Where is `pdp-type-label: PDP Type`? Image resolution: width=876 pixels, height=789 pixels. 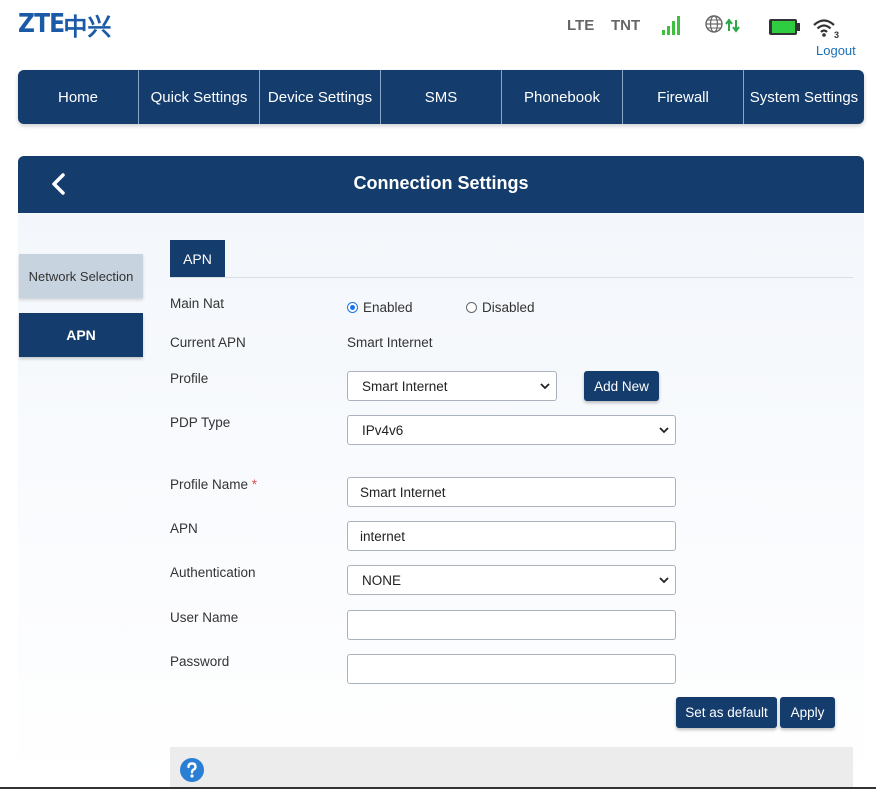 pdp-type-label: PDP Type is located at coordinates (200, 422).